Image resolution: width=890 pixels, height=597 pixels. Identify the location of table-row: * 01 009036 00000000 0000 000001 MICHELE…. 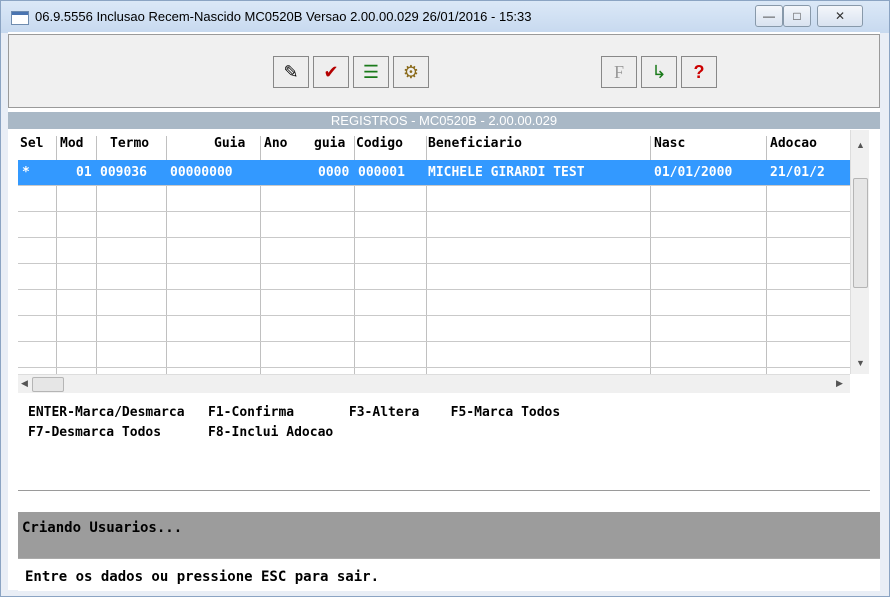
(434, 173).